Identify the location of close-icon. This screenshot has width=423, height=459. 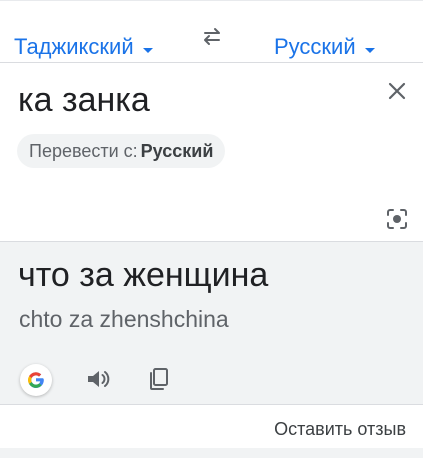
(397, 91).